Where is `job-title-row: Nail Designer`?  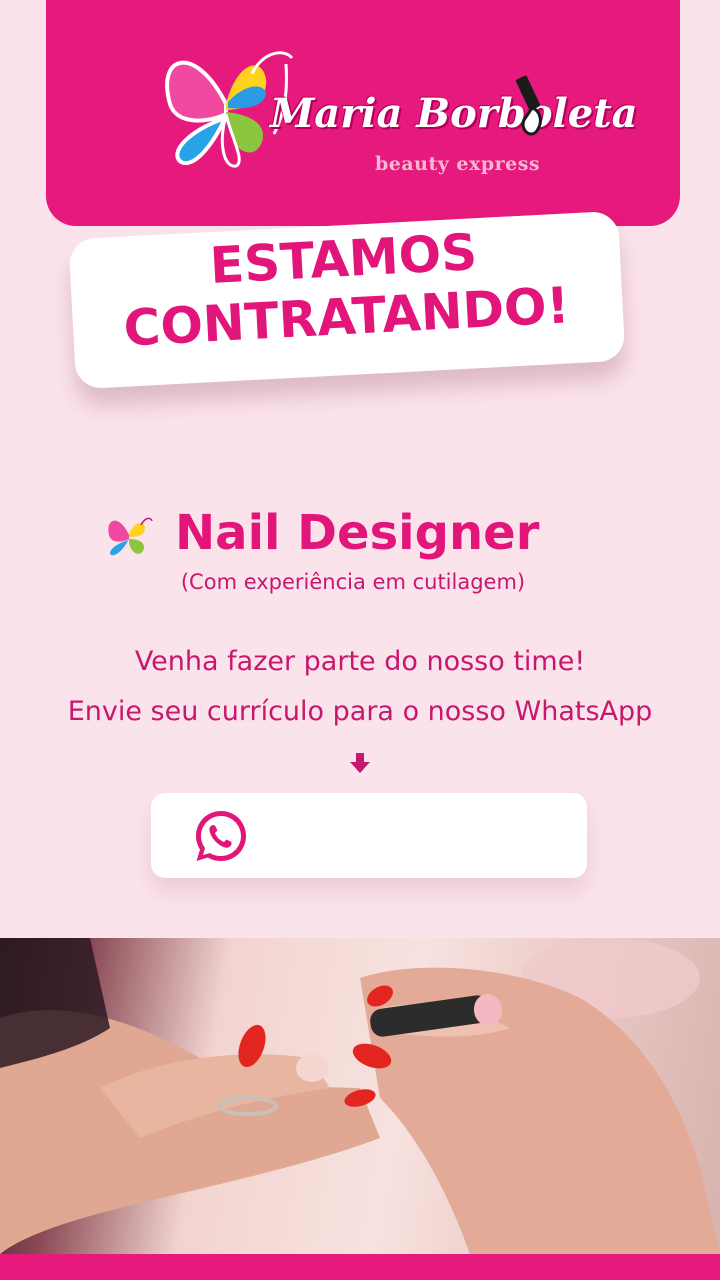
job-title-row: Nail Designer is located at coordinates (365, 540).